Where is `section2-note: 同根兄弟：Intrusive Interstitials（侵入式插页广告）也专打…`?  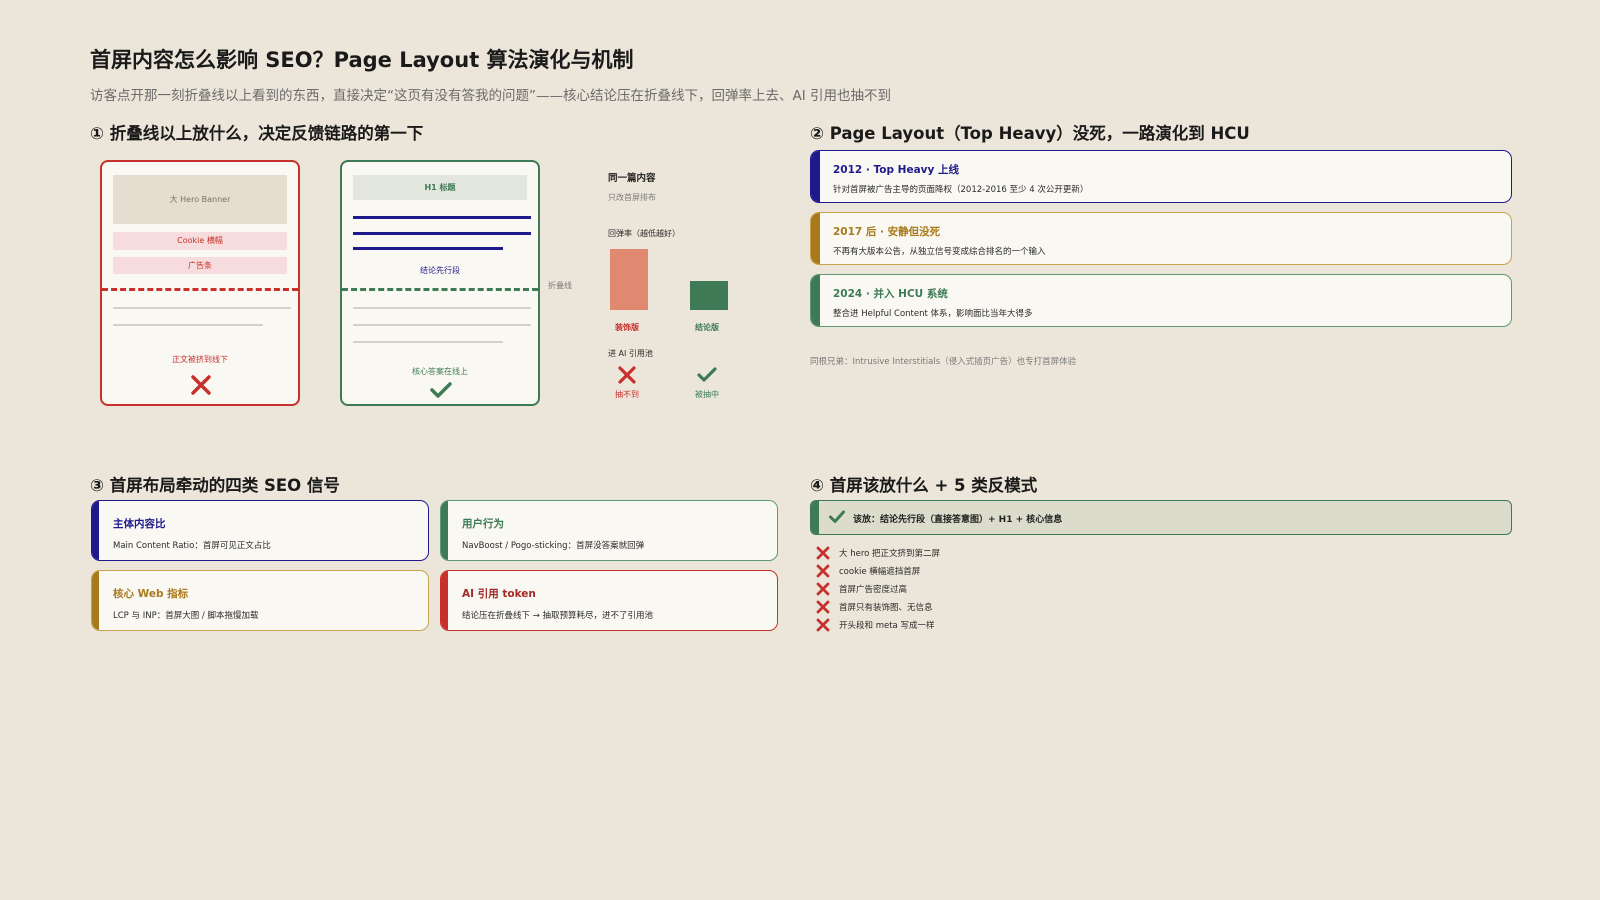
section2-note: 同根兄弟：Intrusive Interstitials（侵入式插页广告）也专打… is located at coordinates (943, 362).